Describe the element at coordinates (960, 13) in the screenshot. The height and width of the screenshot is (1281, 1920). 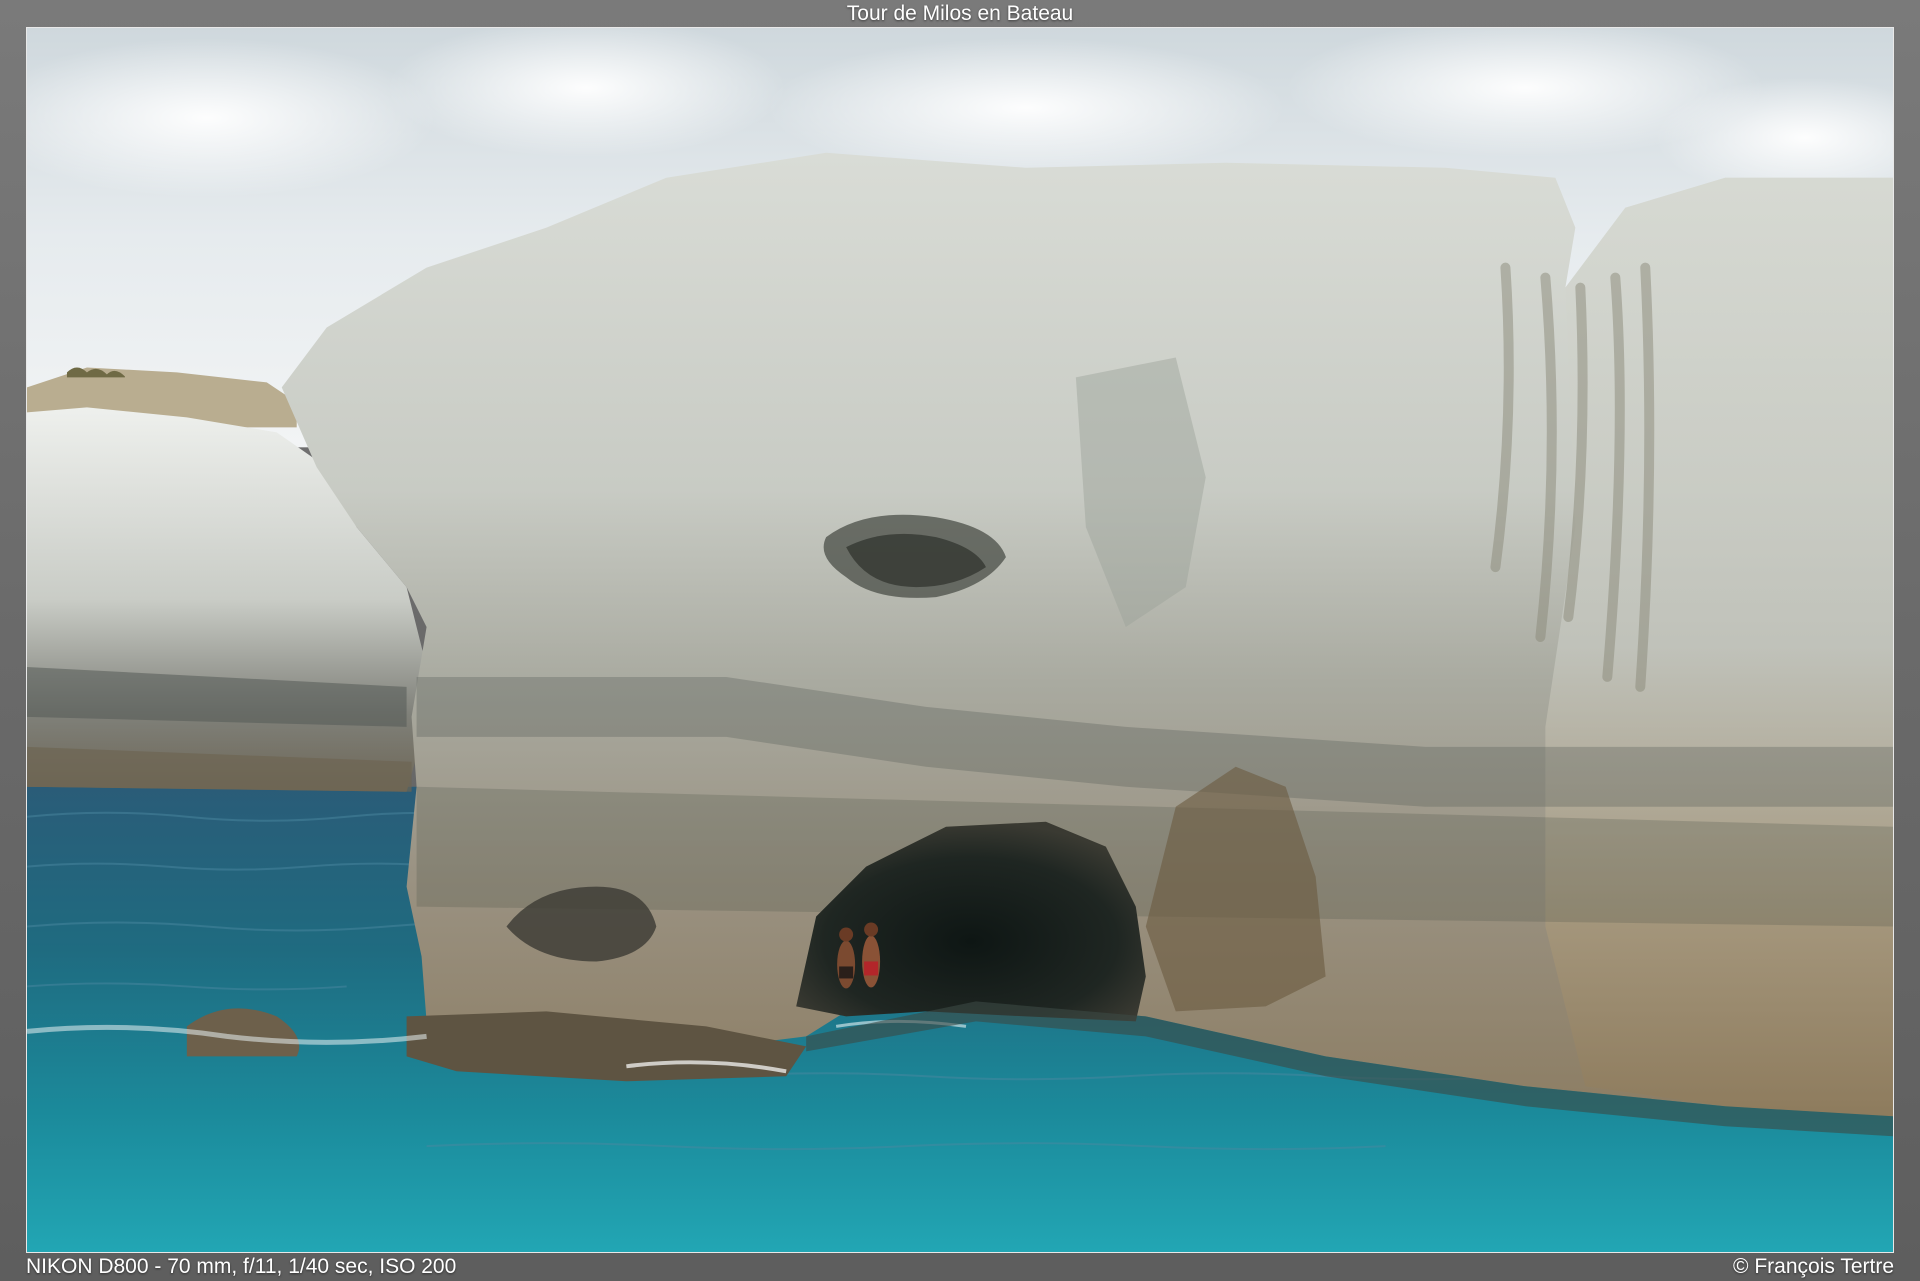
I see `photo-title: Tour de Milos en Bateau` at that location.